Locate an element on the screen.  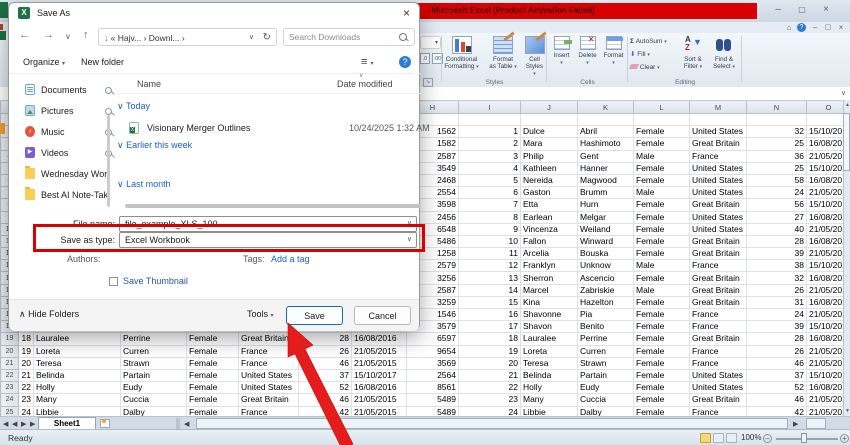
grid-cell is located at coordinates (661, 120).